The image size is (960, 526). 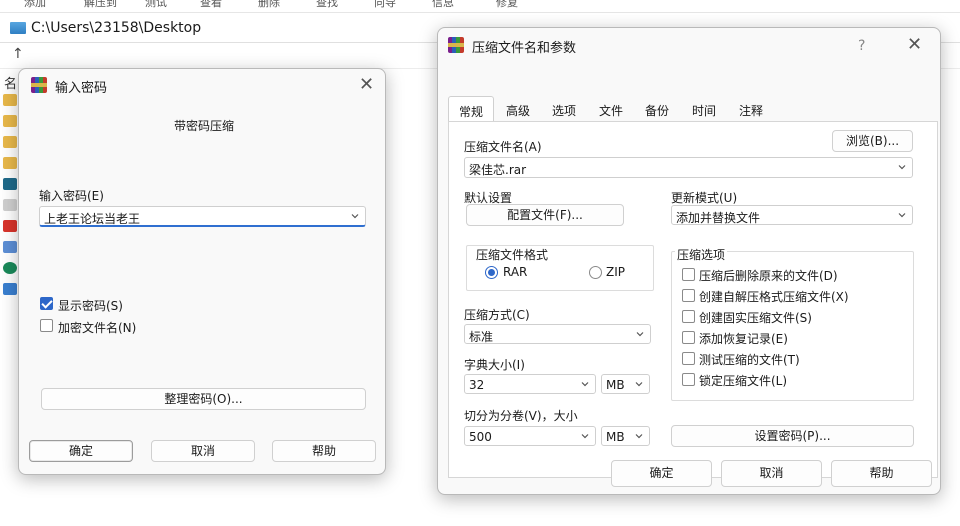 What do you see at coordinates (688, 167) in the screenshot?
I see `archive-name-combo: 梁佳芯.rar` at bounding box center [688, 167].